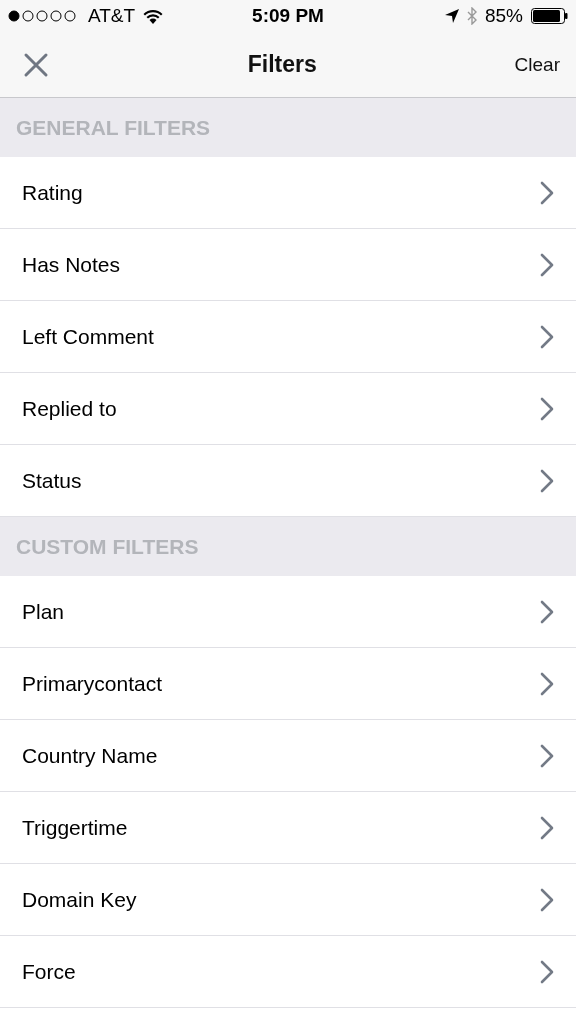  Describe the element at coordinates (79, 899) in the screenshot. I see `filter-label: Domain Key` at that location.